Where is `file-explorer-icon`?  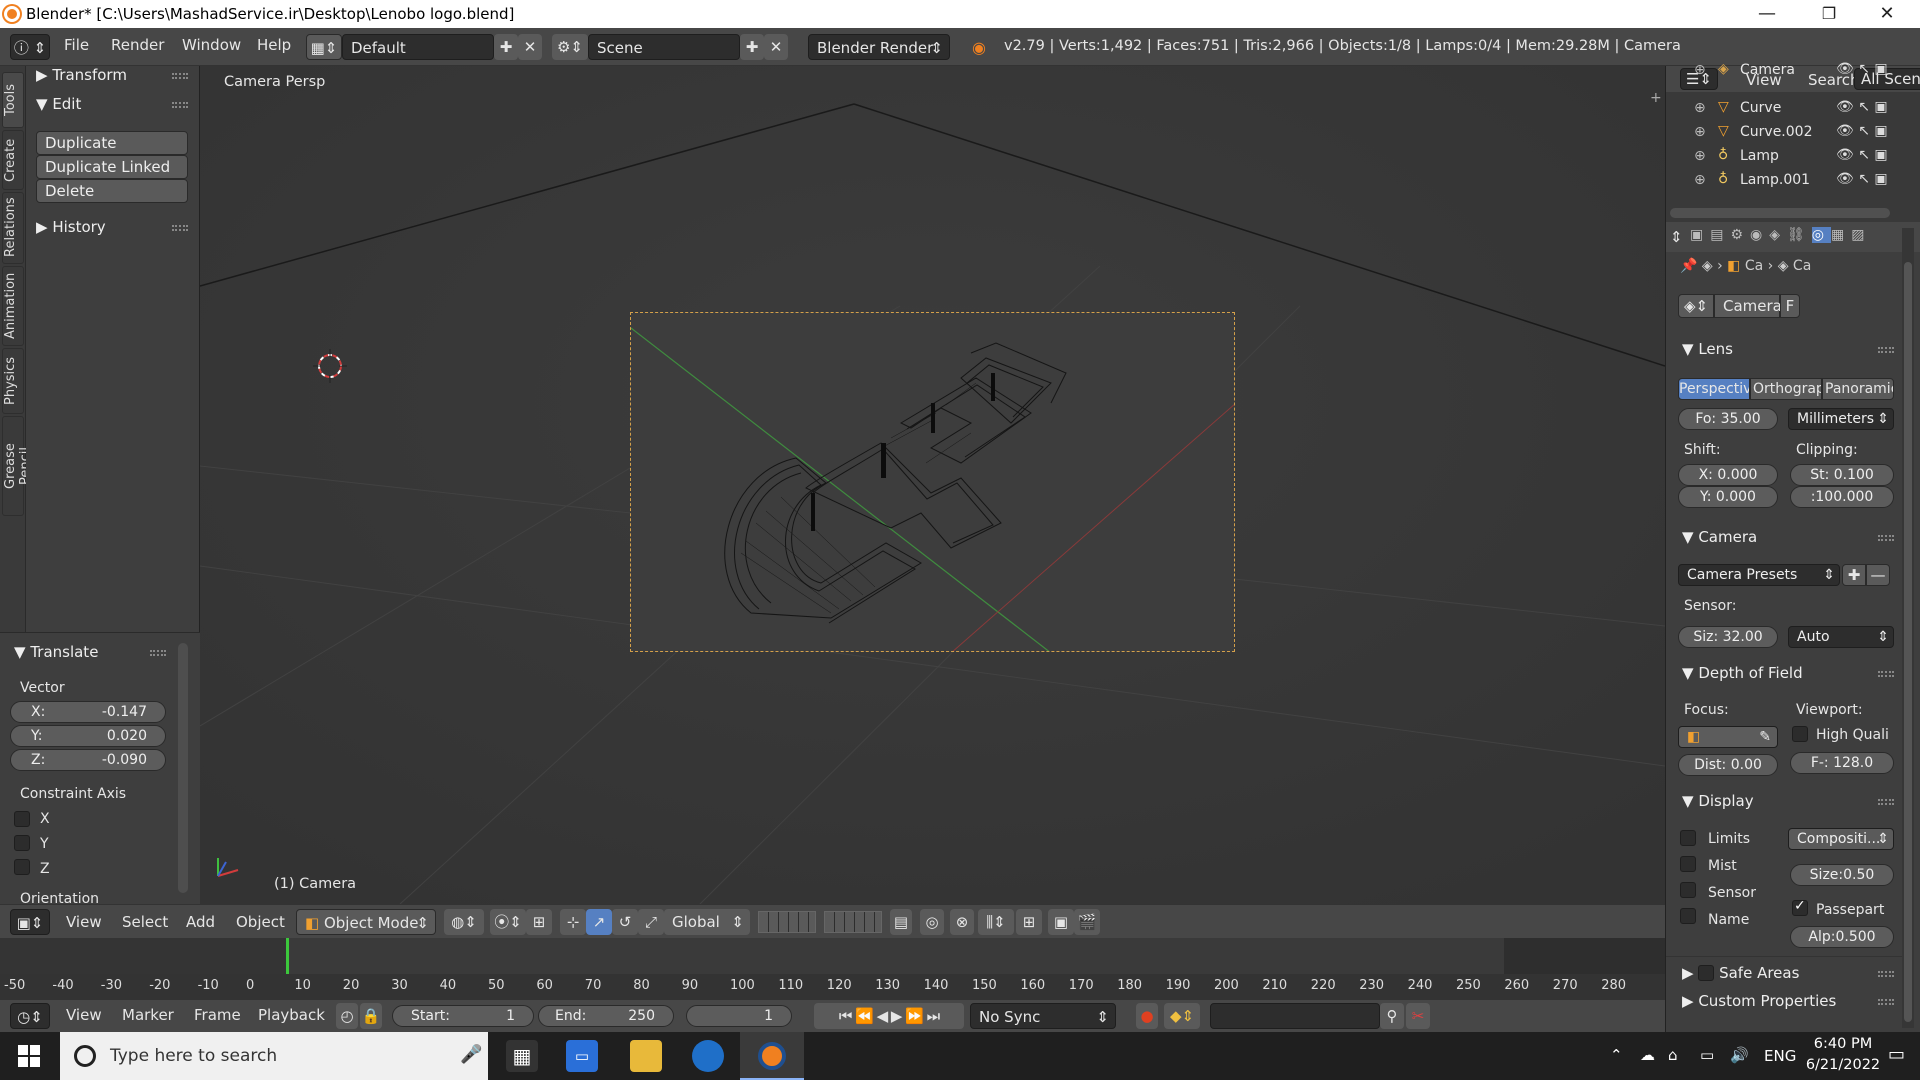 file-explorer-icon is located at coordinates (646, 1056).